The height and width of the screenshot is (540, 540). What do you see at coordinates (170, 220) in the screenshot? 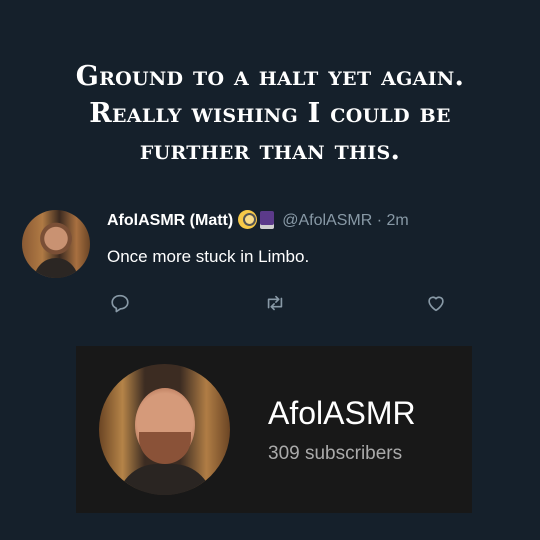
I see `display-name: AfolASMR (Matt)` at bounding box center [170, 220].